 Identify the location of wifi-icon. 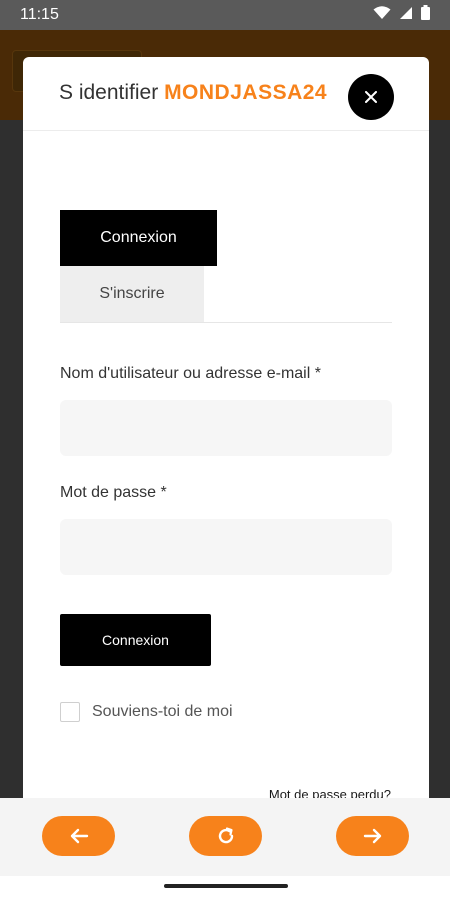
(382, 15).